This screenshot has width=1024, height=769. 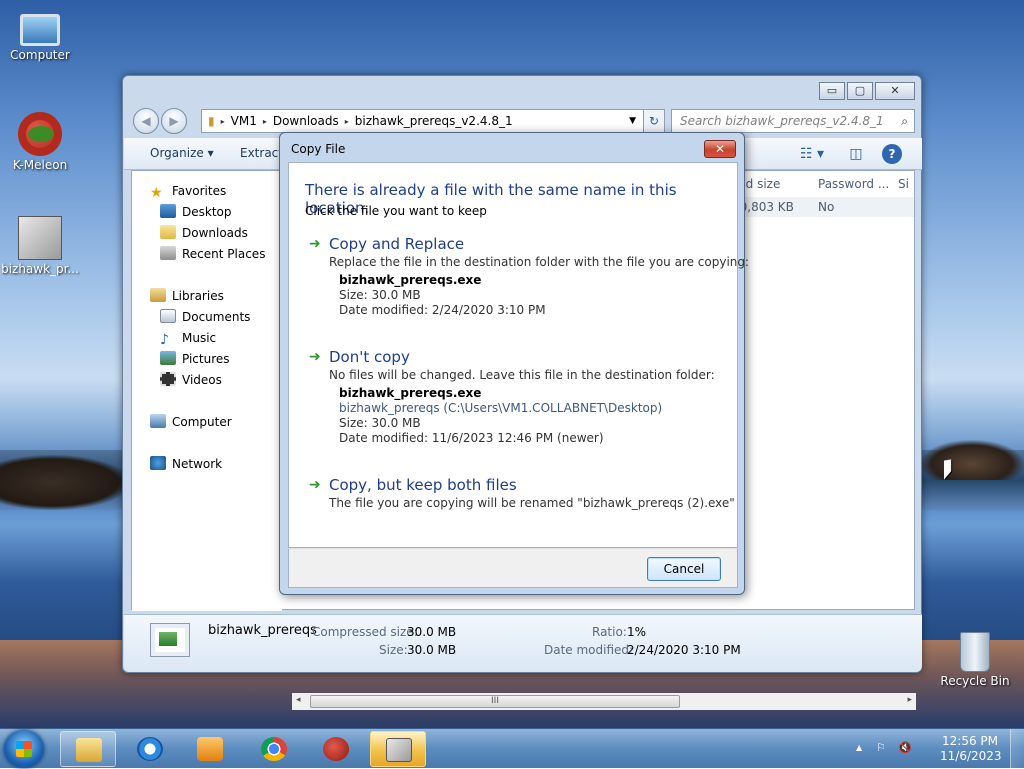 What do you see at coordinates (832, 91) in the screenshot?
I see `minimize-button: ▭` at bounding box center [832, 91].